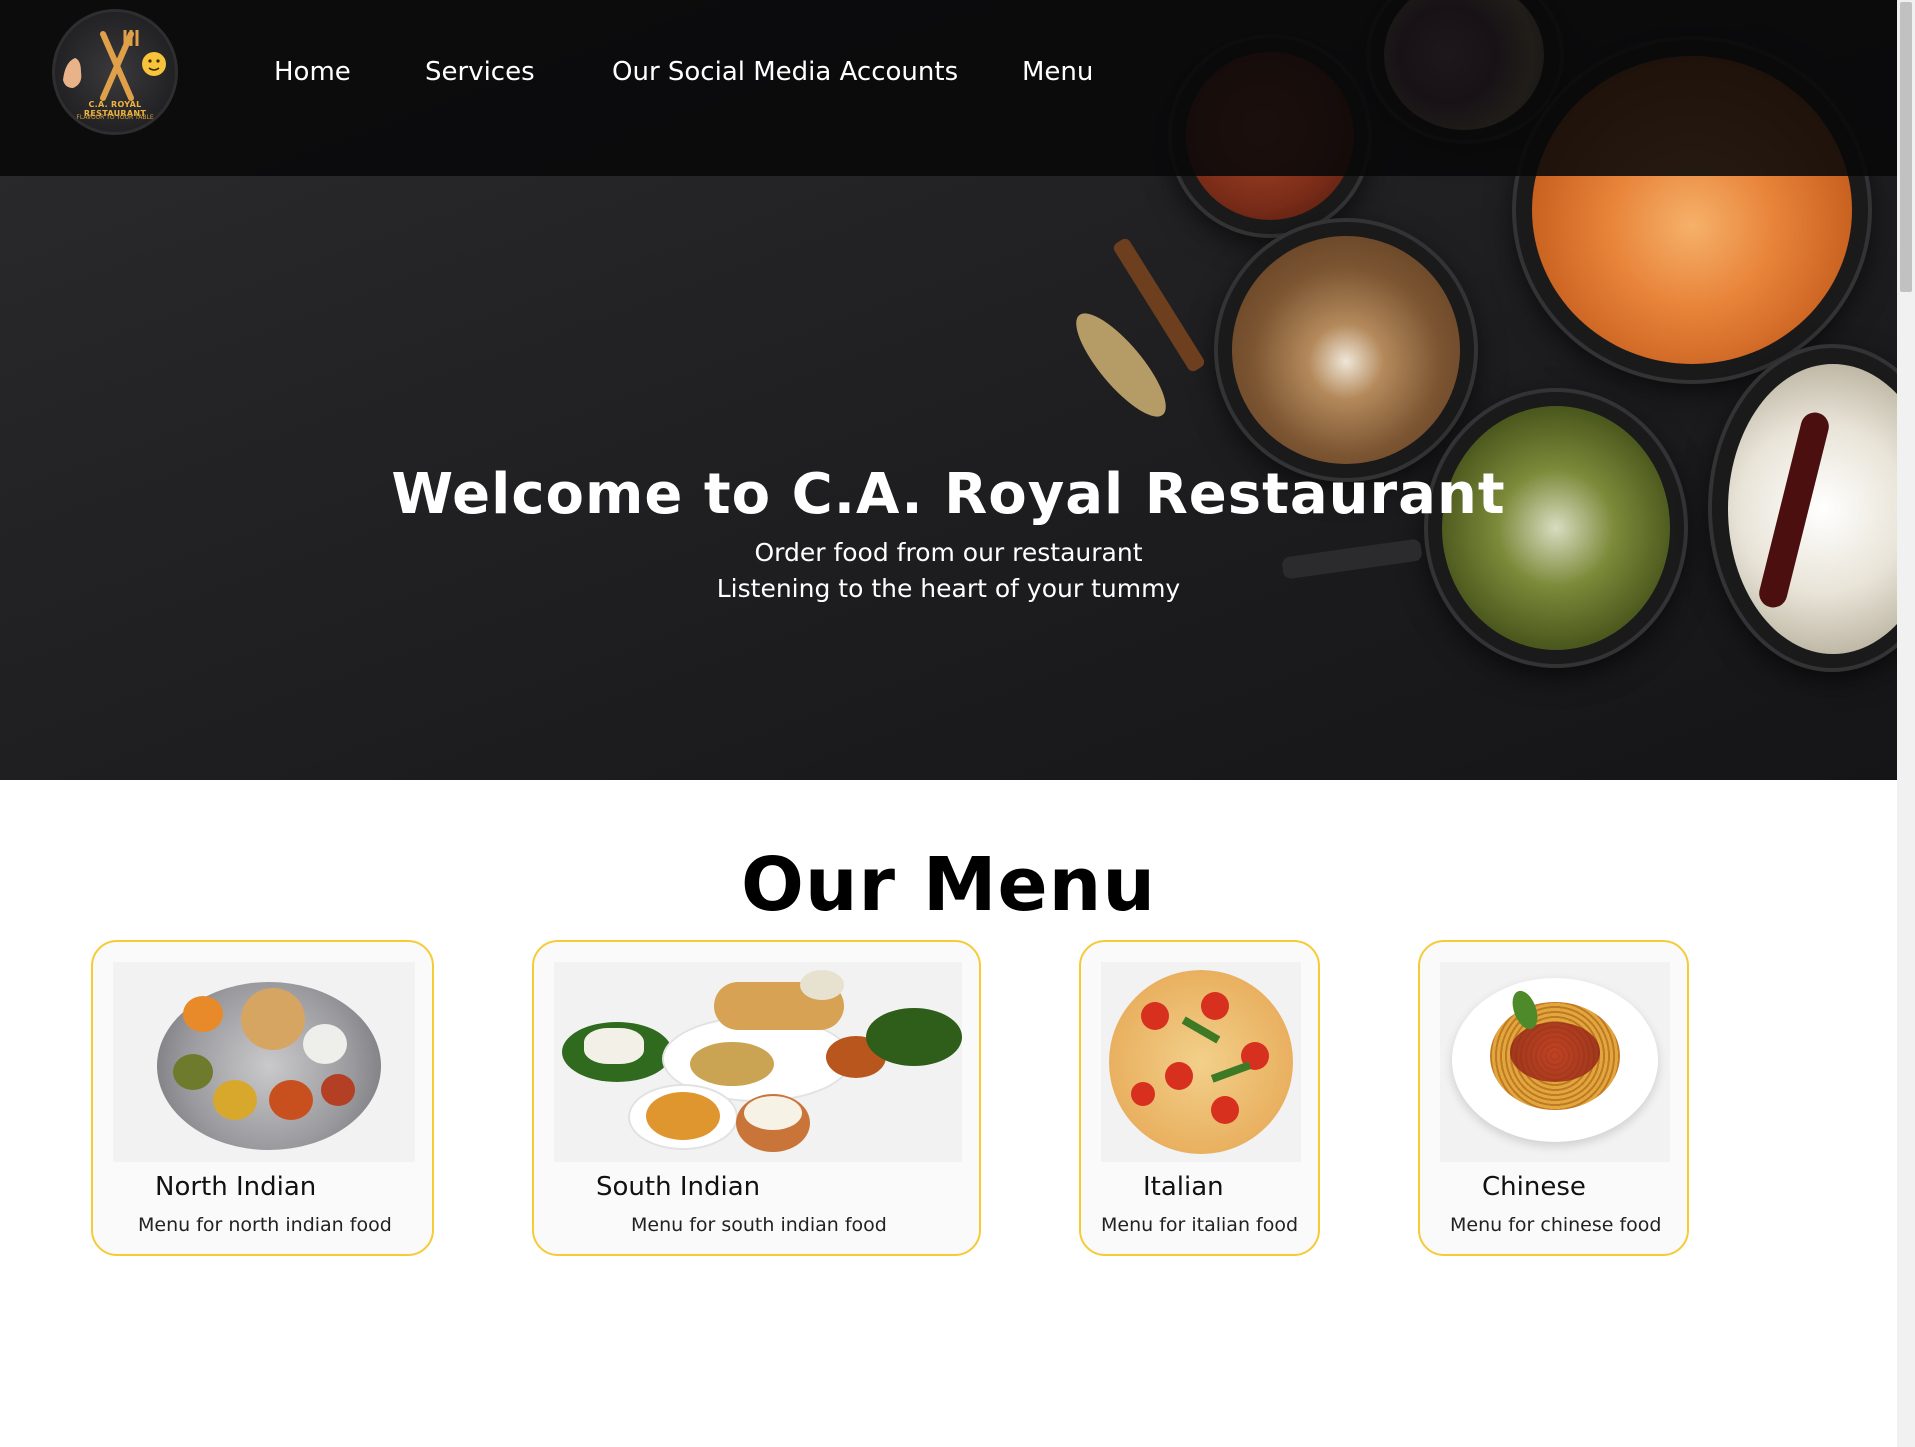  I want to click on nav-menu: Menu, so click(1057, 72).